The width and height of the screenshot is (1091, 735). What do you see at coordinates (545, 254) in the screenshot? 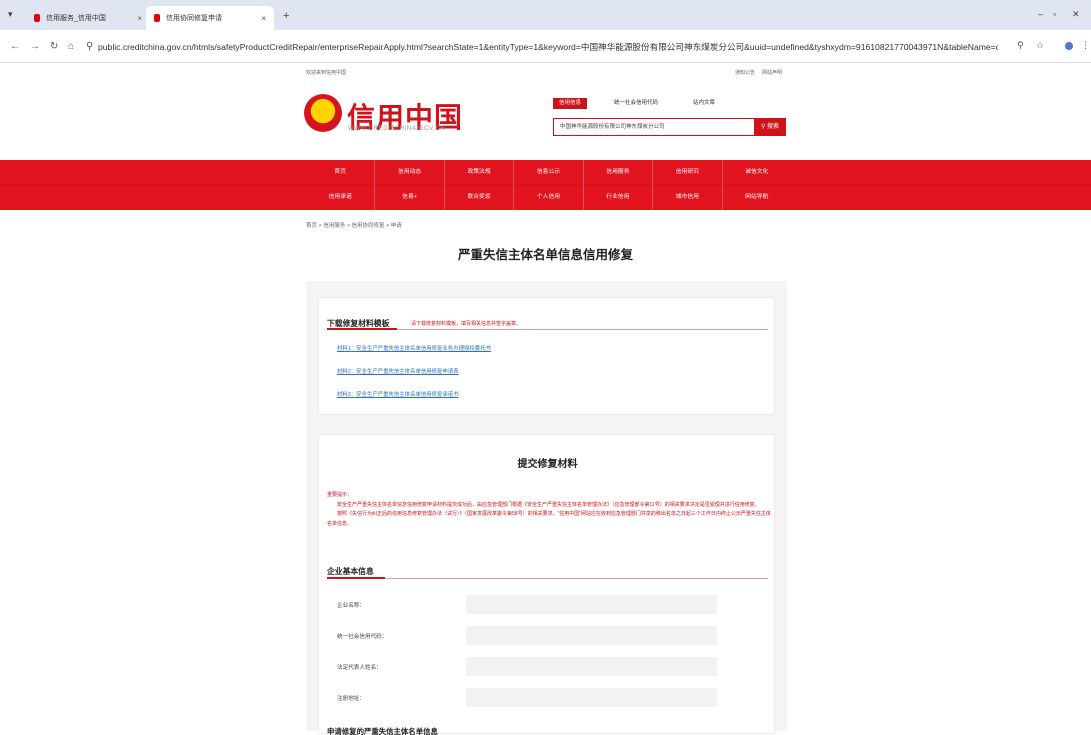
I see `page-title: 严重失信主体名单信息信用修复` at bounding box center [545, 254].